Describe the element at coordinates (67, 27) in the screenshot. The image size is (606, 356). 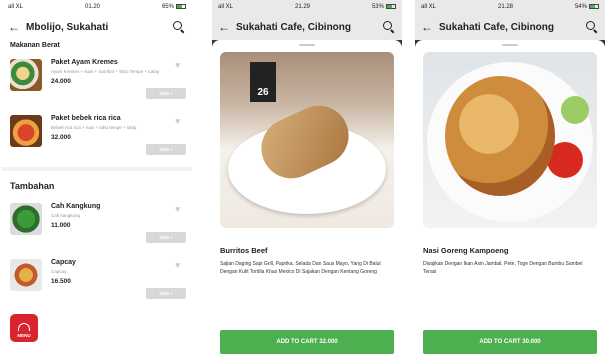
I see `page-title: Mbolijo, Sukahati` at that location.